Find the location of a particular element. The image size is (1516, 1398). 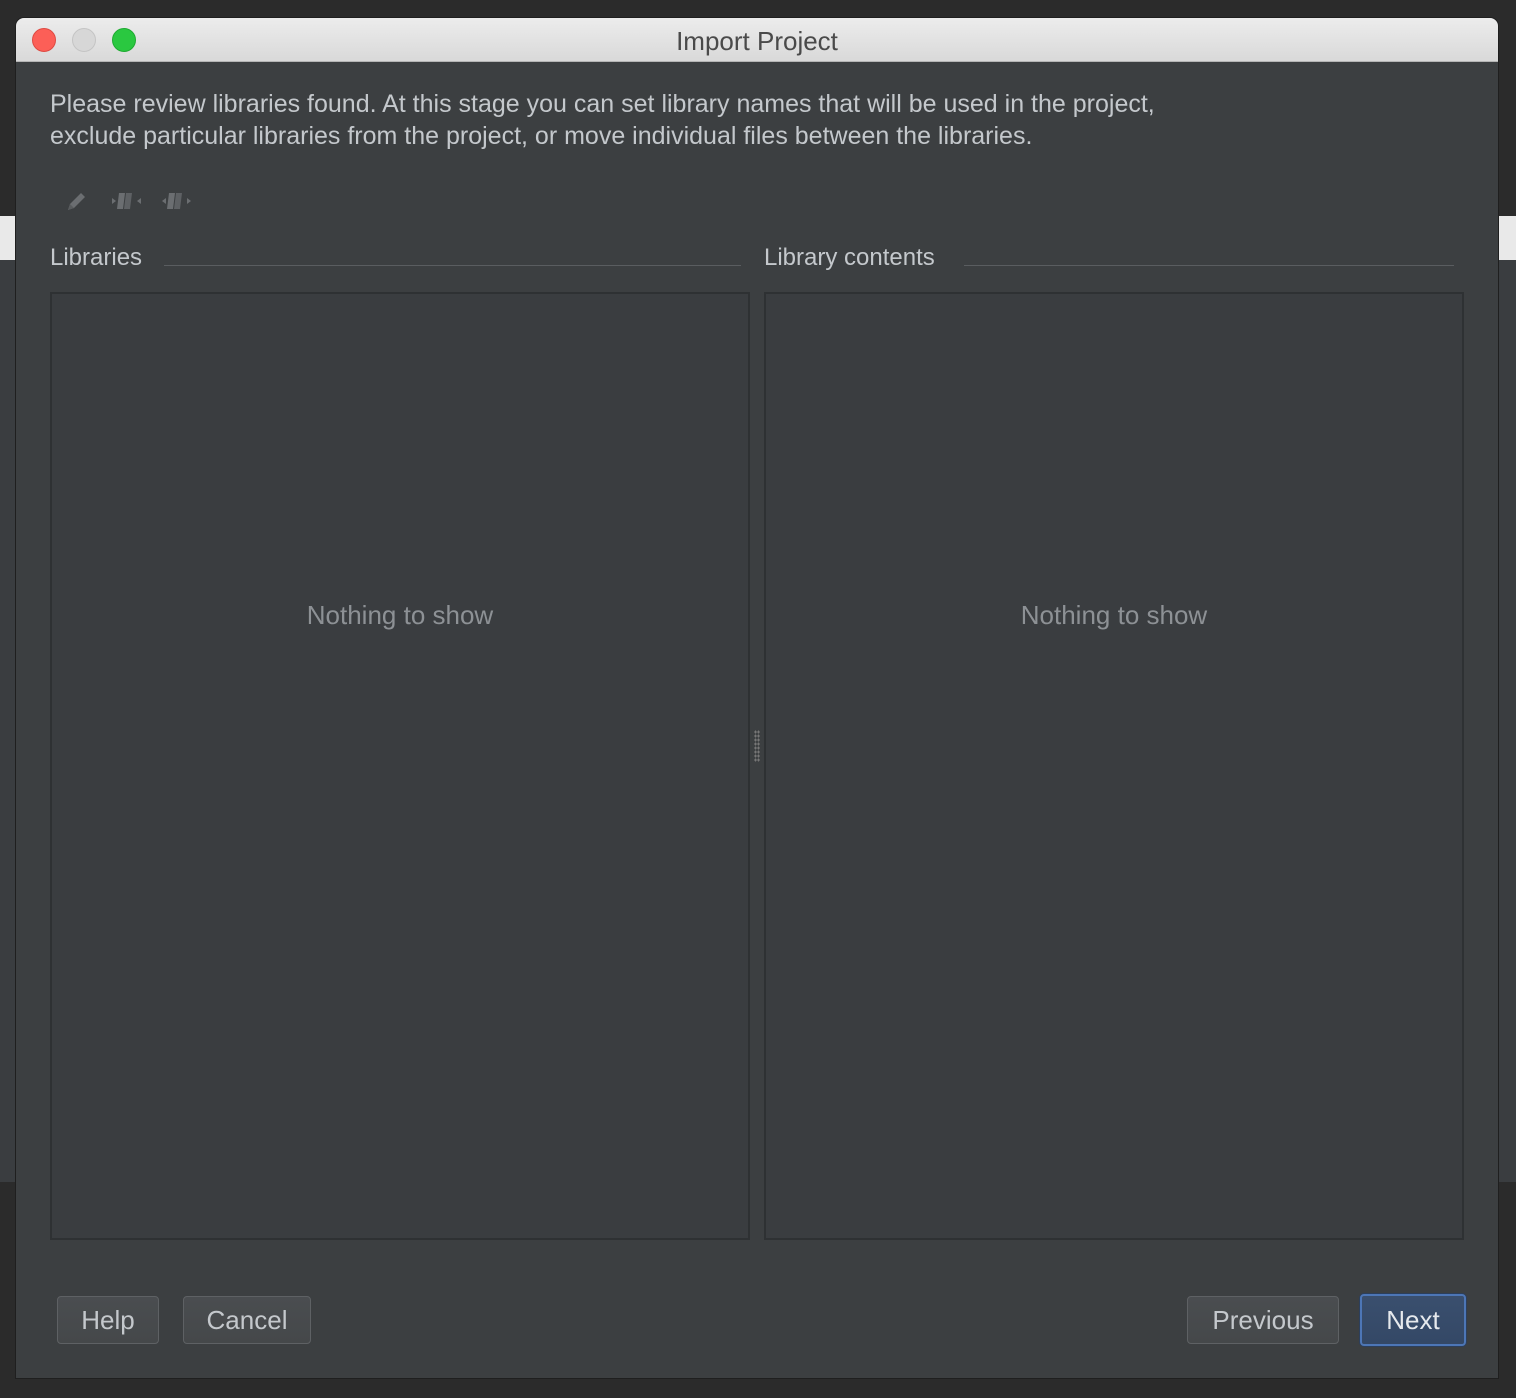

cancel-button: Cancel is located at coordinates (247, 1320).